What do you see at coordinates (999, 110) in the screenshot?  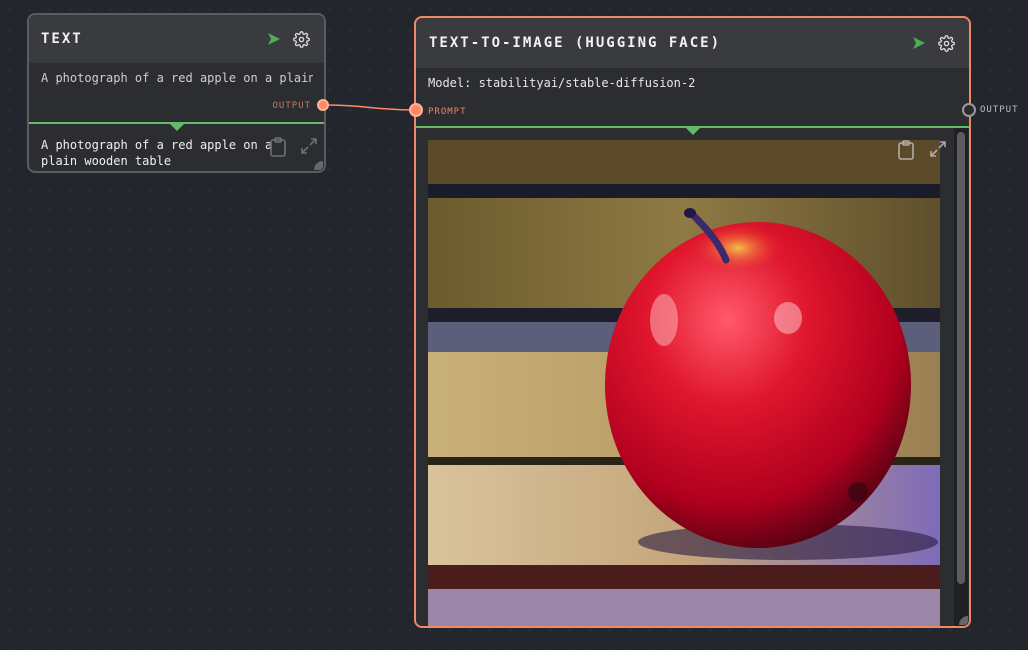 I see `tti-output-port-label: OUTPUT` at bounding box center [999, 110].